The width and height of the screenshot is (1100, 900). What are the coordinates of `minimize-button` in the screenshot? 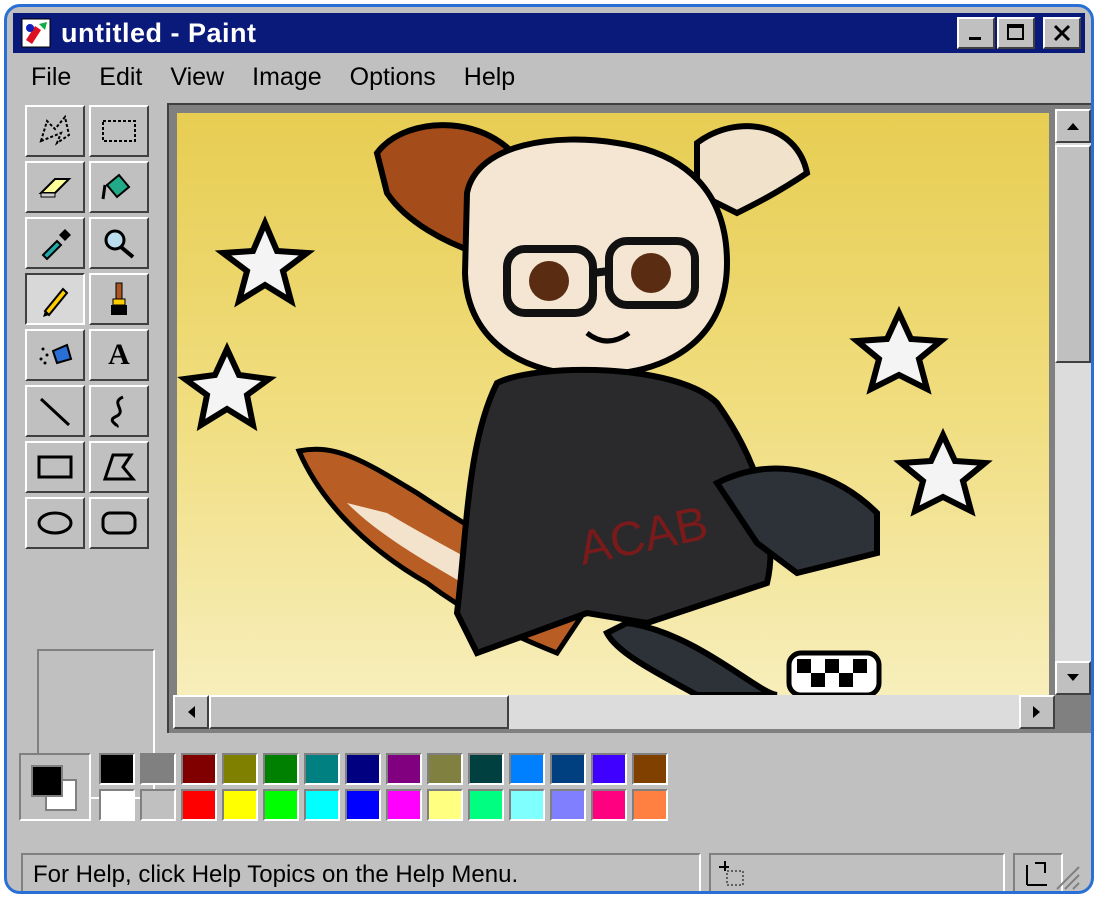 It's located at (976, 33).